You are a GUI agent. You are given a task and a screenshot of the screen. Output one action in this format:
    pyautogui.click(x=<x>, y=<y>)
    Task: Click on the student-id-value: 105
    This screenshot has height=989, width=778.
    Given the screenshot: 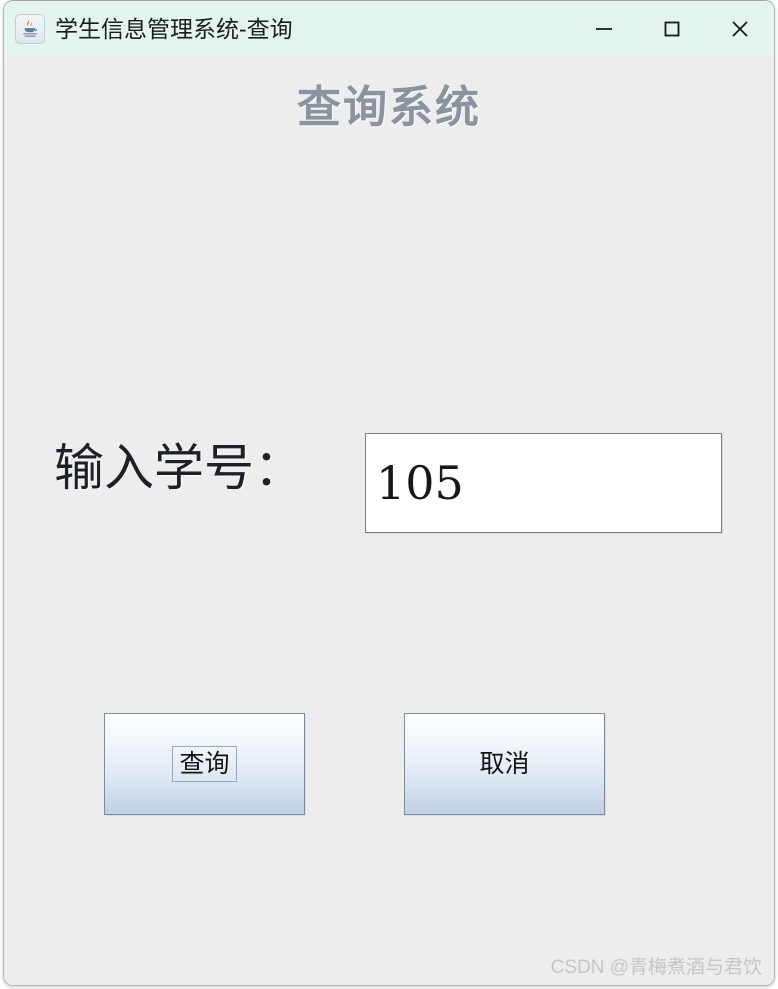 What is the action you would take?
    pyautogui.click(x=420, y=483)
    